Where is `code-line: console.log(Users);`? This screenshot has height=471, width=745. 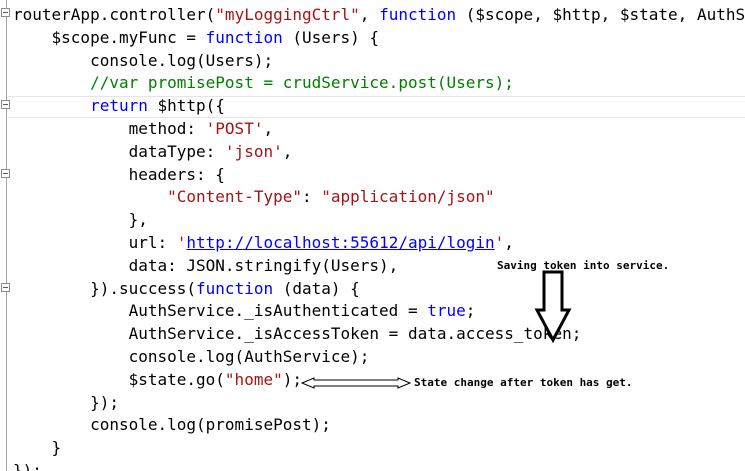 code-line: console.log(Users); is located at coordinates (379, 61).